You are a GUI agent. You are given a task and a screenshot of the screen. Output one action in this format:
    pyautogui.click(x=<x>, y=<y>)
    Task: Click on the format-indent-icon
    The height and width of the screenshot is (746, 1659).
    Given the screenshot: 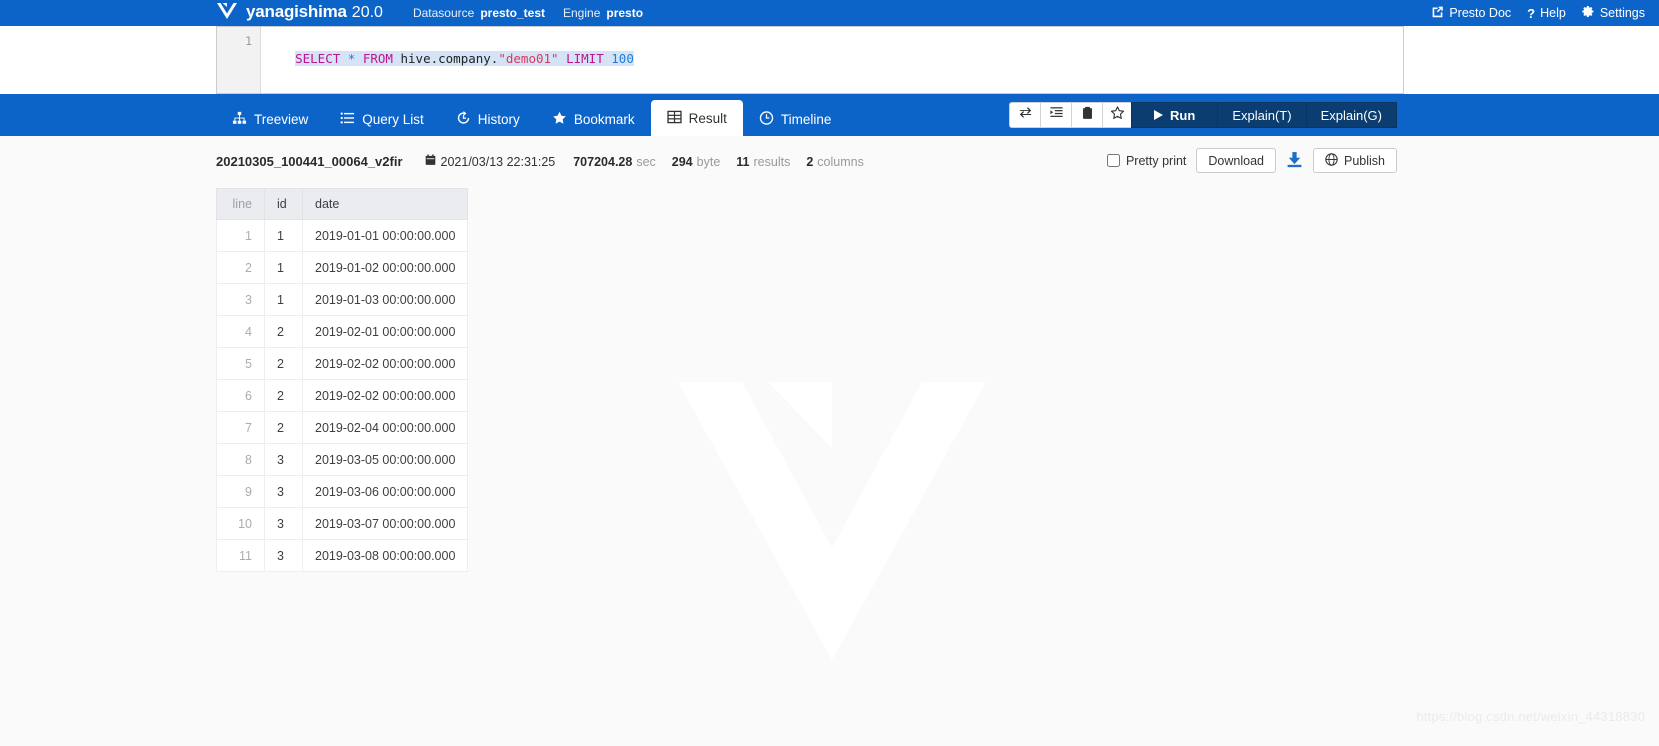 What is the action you would take?
    pyautogui.click(x=1056, y=115)
    